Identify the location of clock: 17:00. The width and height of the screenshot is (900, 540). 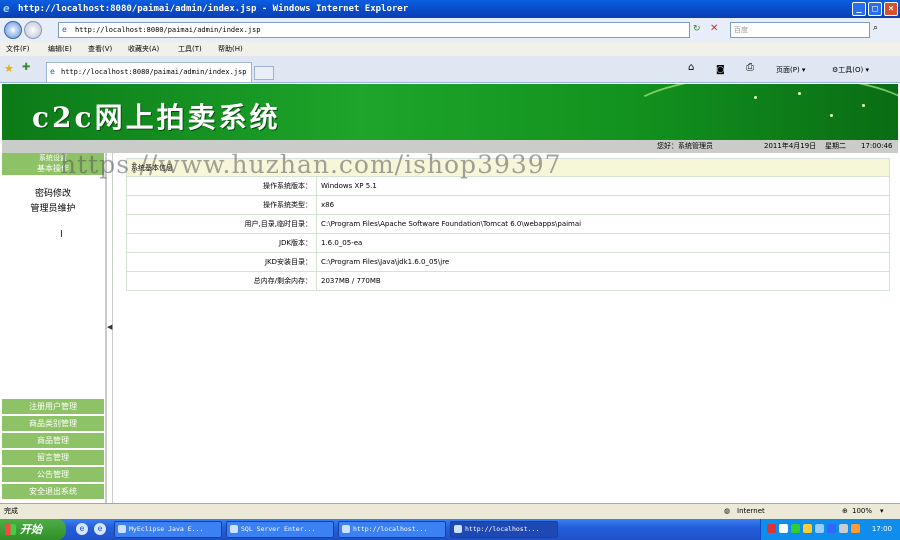
(882, 529).